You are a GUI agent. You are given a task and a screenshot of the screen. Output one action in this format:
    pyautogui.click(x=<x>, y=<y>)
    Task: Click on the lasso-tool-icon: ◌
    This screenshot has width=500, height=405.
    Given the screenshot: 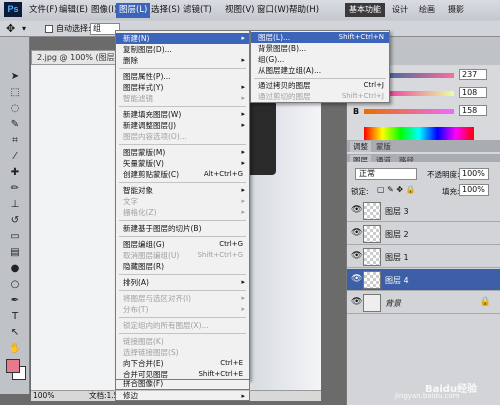 What is the action you would take?
    pyautogui.click(x=15, y=109)
    